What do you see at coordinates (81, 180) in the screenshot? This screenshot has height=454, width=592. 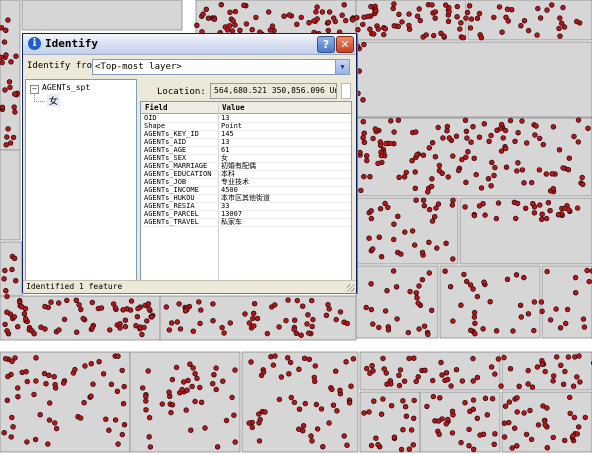 I see `feature-tree: − AGENTs_spt 女` at bounding box center [81, 180].